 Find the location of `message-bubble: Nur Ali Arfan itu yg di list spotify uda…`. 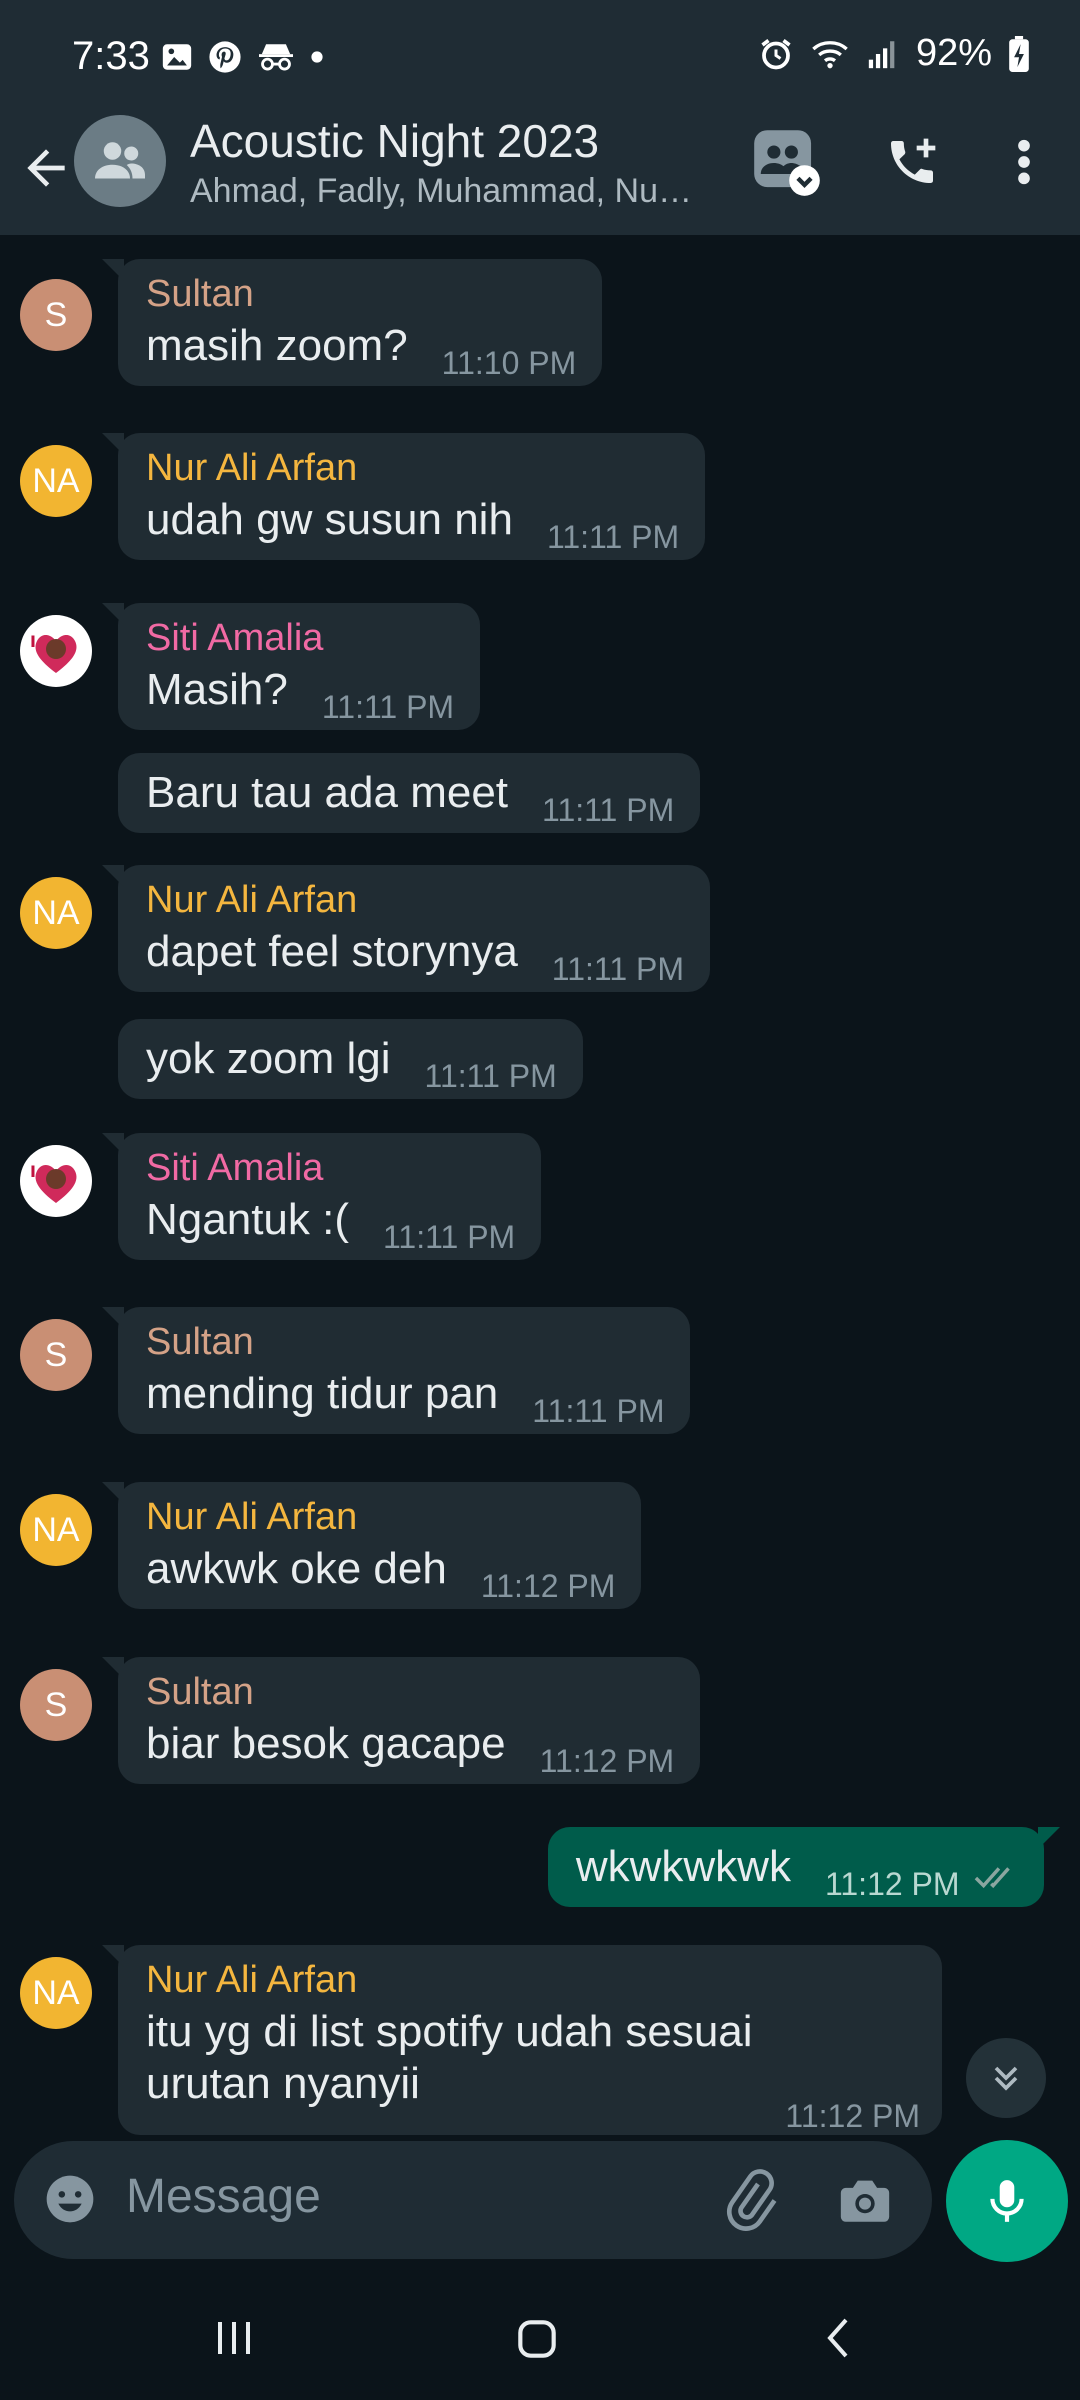

message-bubble: Nur Ali Arfan itu yg di list spotify uda… is located at coordinates (522, 2040).